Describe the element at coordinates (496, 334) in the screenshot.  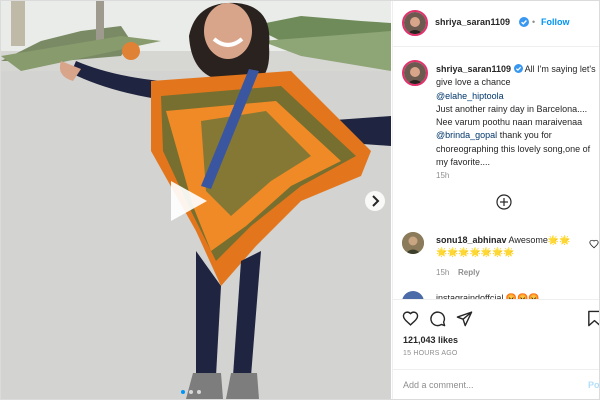
I see `post-actions: 121,043 likes 15 HOURS AGO` at that location.